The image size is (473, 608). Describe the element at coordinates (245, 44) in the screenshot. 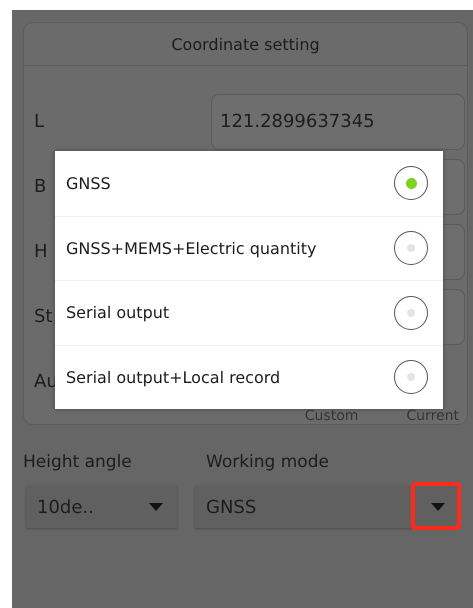

I see `card-title: Coordinate setting` at that location.